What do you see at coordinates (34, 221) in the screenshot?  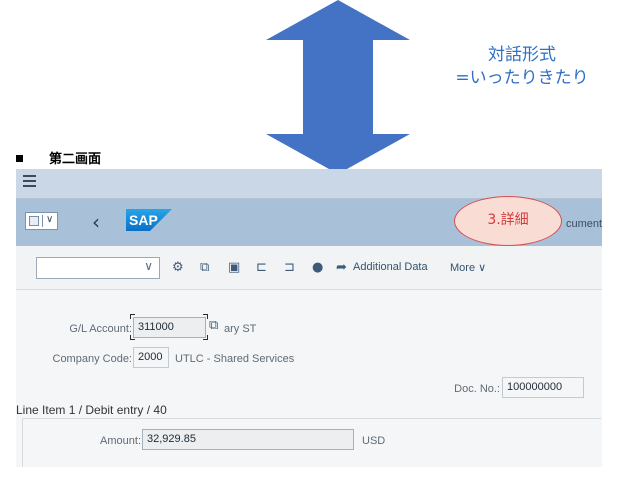 I see `app-menu-icon` at bounding box center [34, 221].